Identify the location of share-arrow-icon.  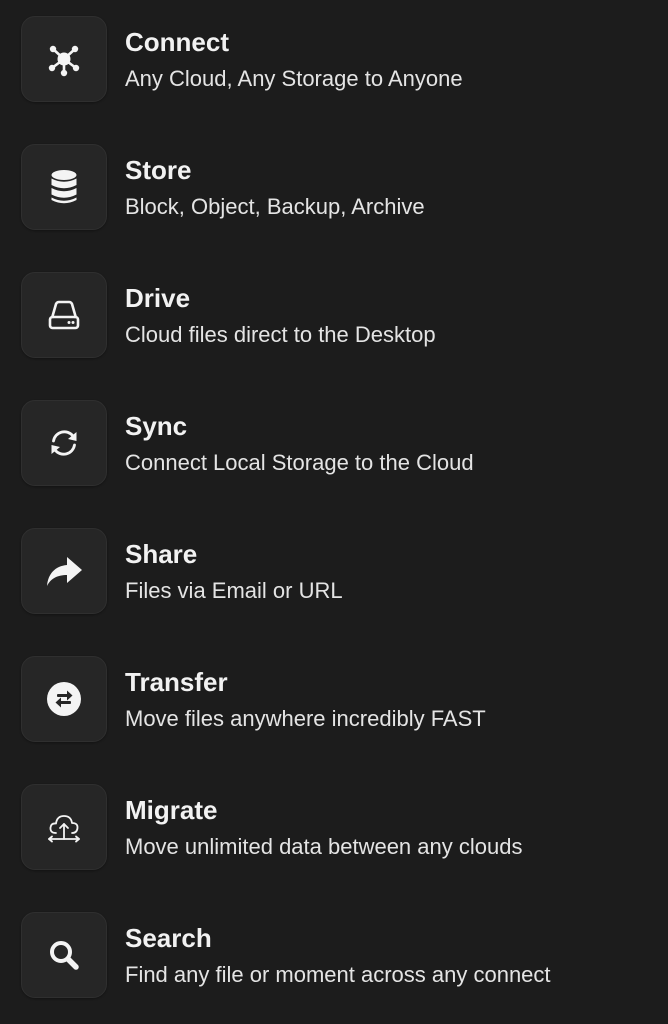
(64, 571).